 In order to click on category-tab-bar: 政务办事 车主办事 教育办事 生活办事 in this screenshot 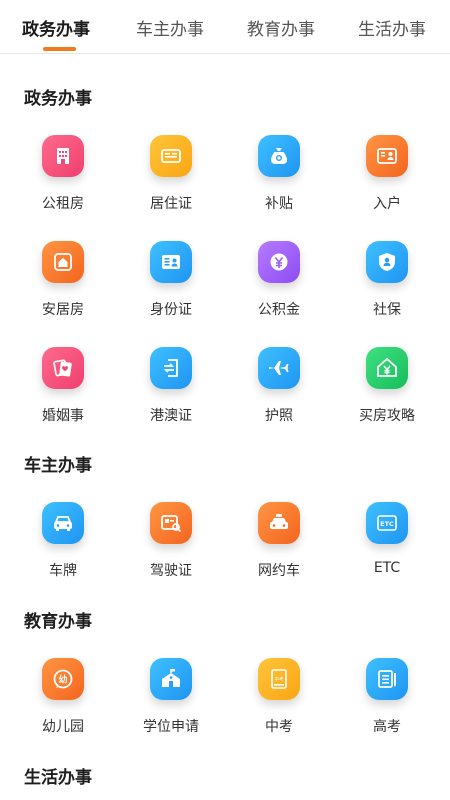, I will do `click(225, 27)`.